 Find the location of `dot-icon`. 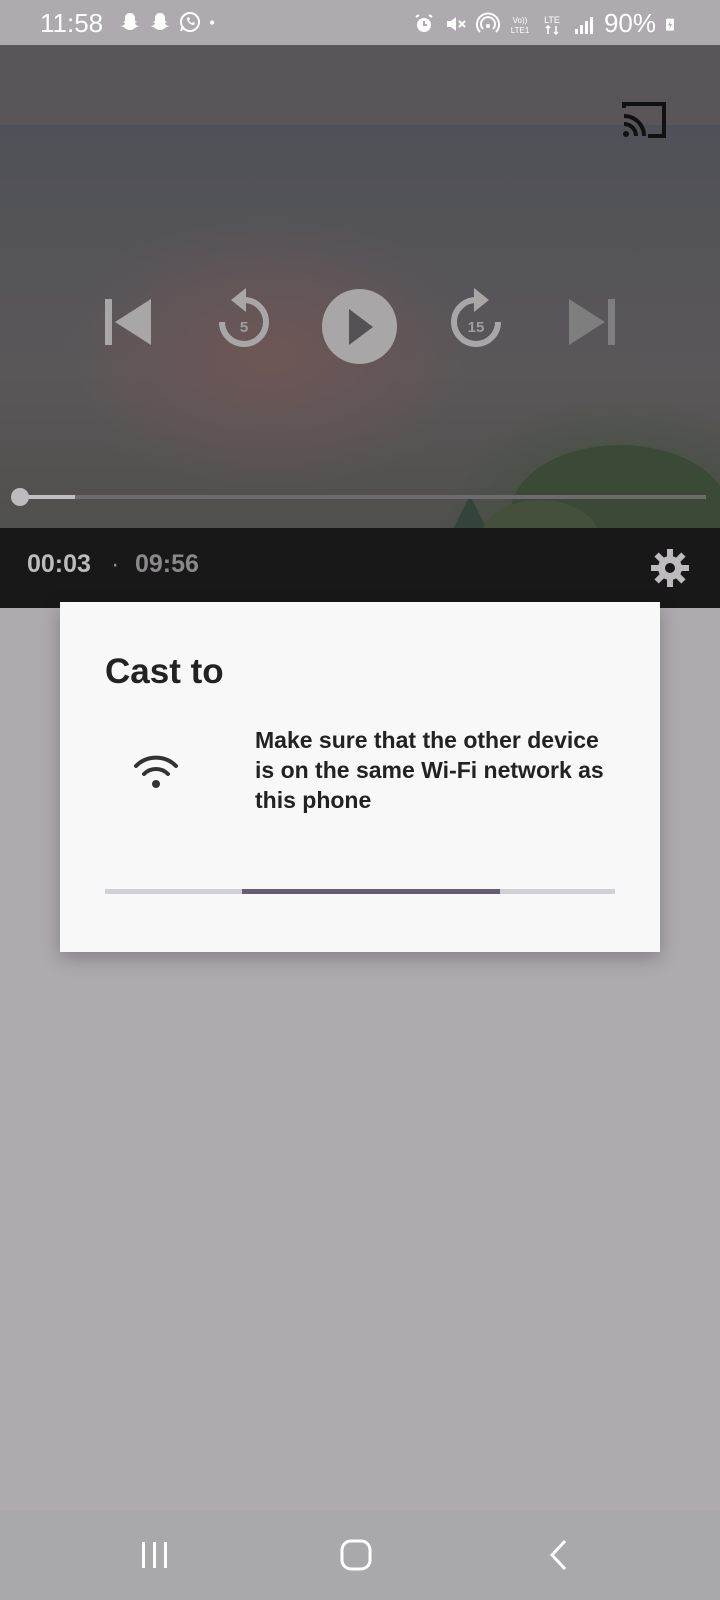

dot-icon is located at coordinates (212, 22).